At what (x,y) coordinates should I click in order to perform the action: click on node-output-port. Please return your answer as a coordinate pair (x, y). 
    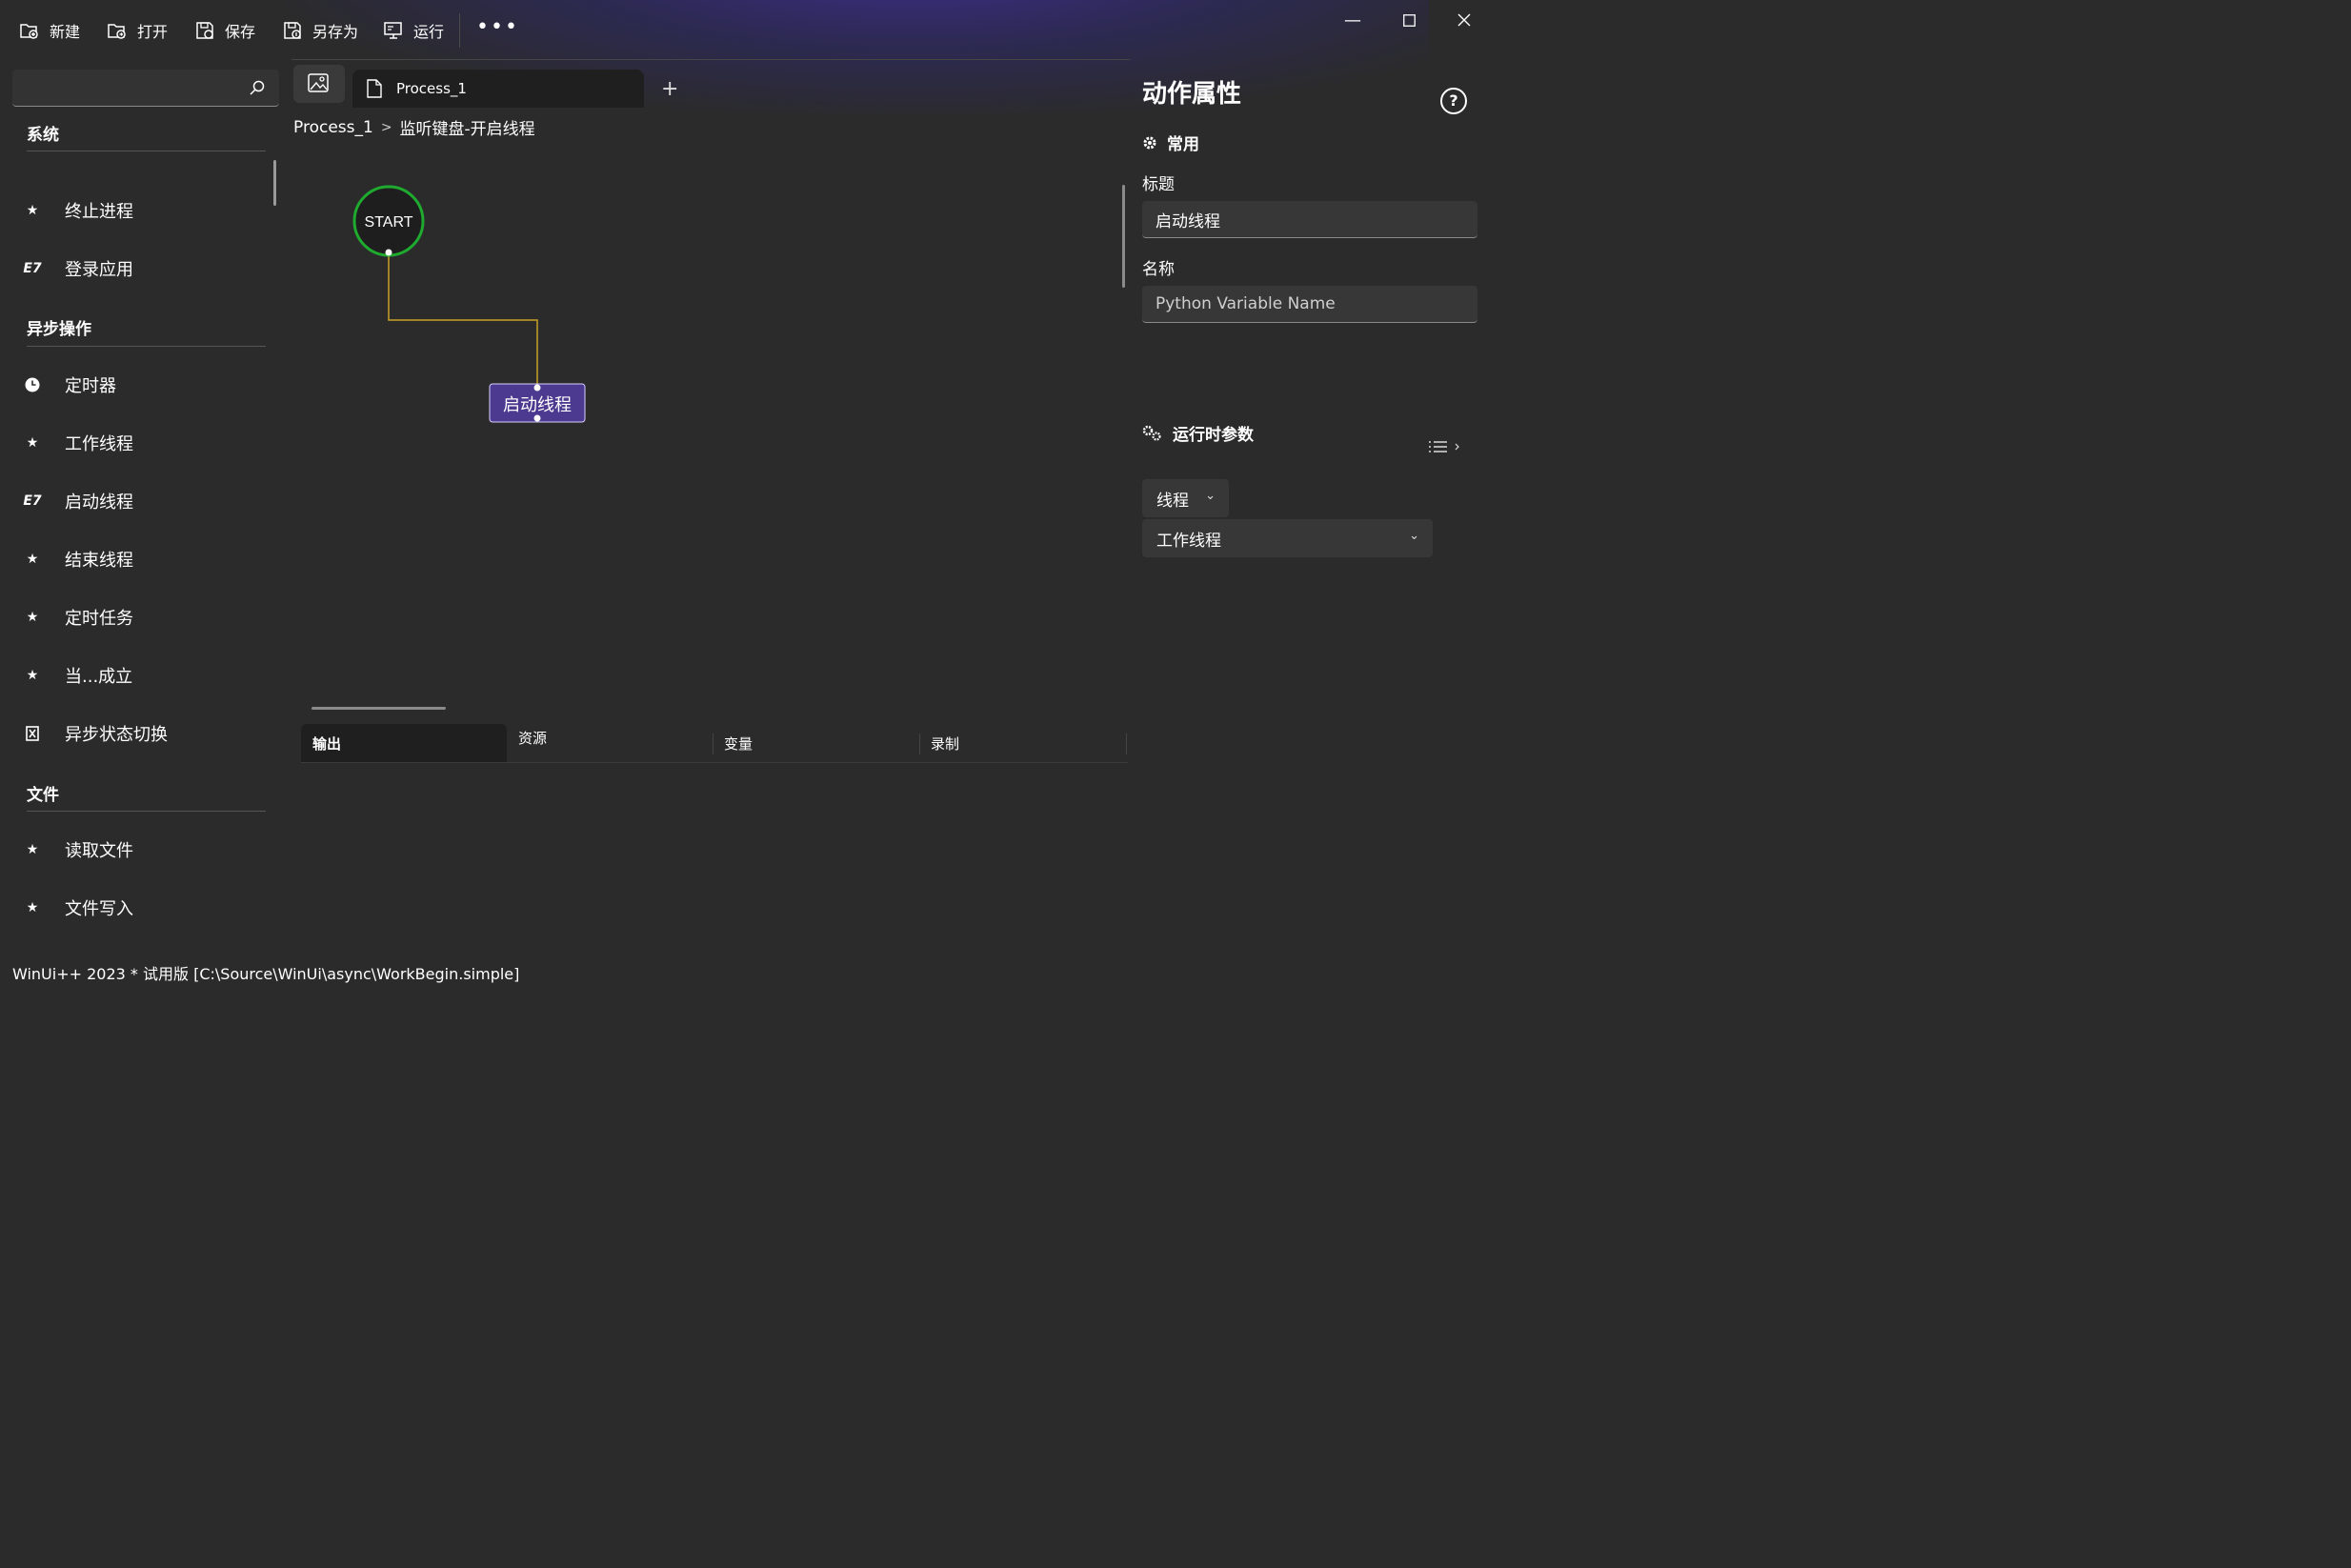
    Looking at the image, I should click on (537, 418).